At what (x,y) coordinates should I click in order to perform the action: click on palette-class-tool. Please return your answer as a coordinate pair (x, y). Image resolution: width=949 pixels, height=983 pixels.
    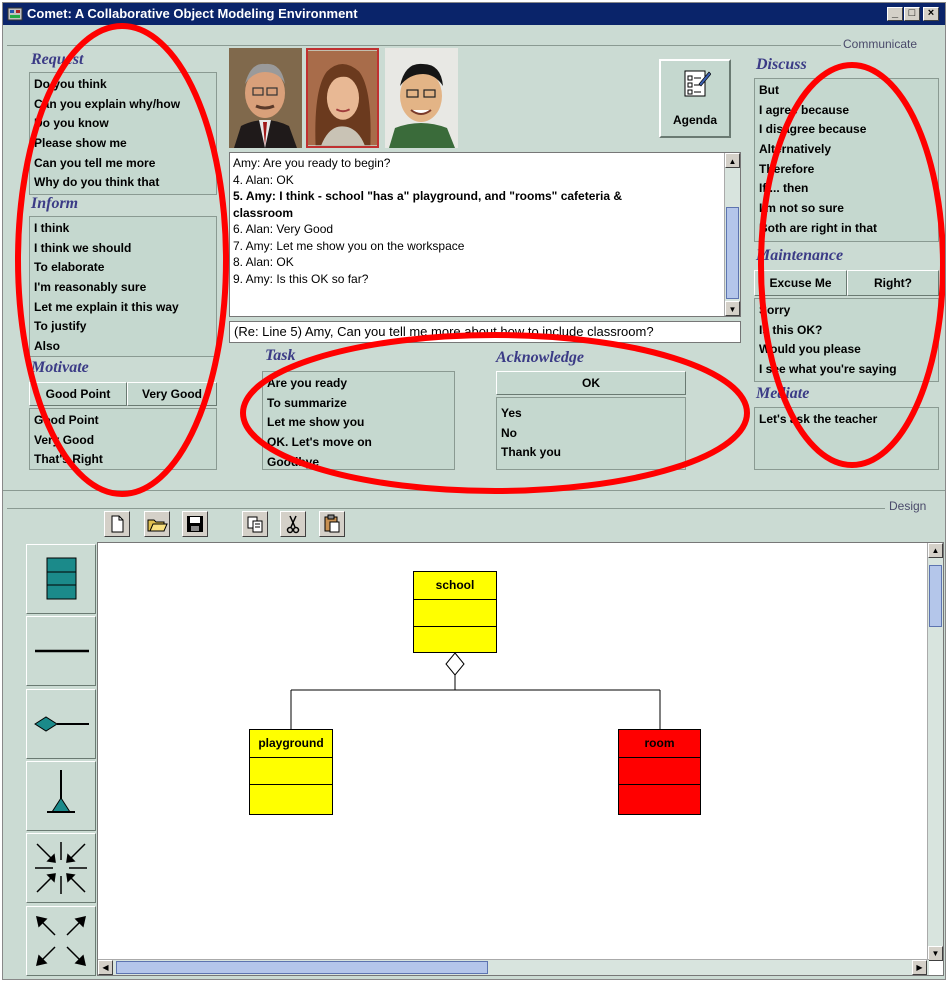
    Looking at the image, I should click on (61, 579).